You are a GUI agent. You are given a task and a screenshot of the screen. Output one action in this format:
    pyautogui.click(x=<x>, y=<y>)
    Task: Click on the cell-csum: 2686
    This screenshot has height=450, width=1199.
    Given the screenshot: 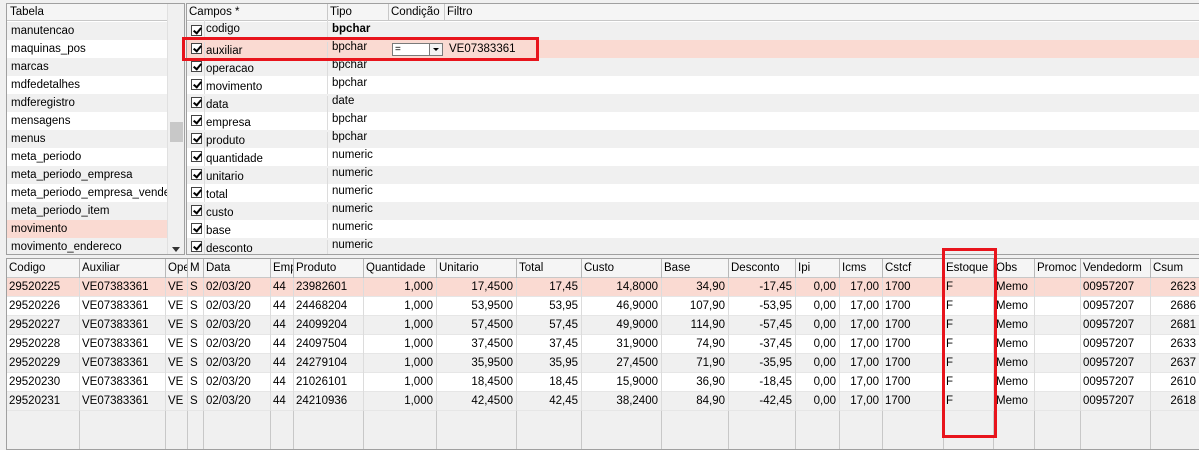 What is the action you would take?
    pyautogui.click(x=1175, y=306)
    